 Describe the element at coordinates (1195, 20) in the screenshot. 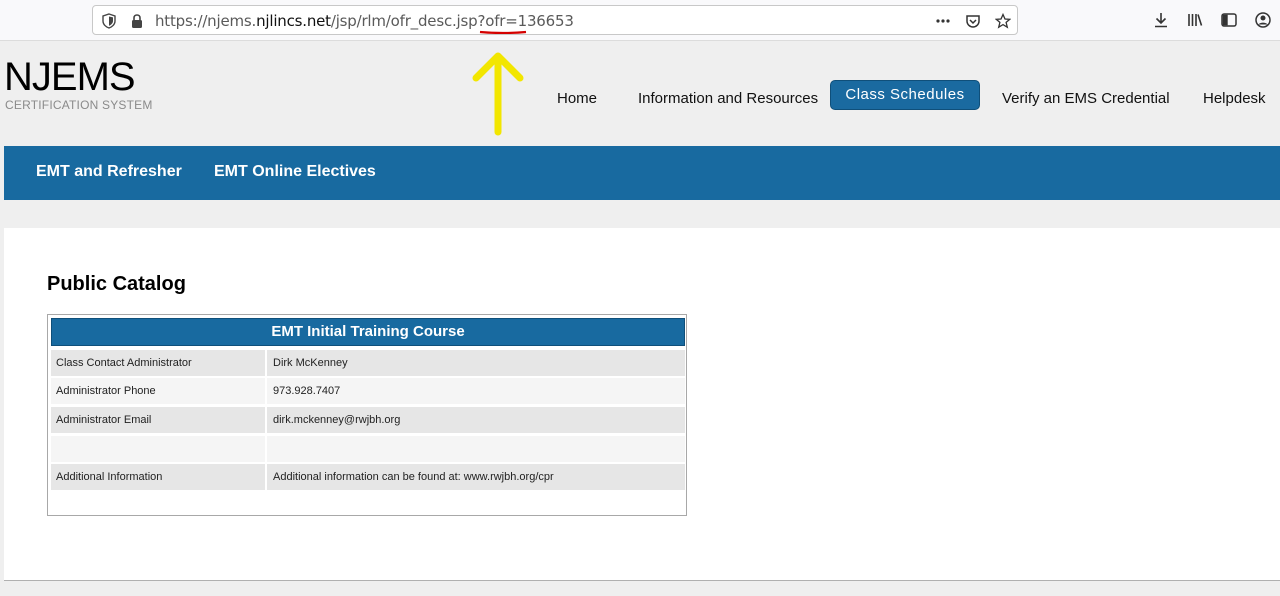

I see `library-icon` at that location.